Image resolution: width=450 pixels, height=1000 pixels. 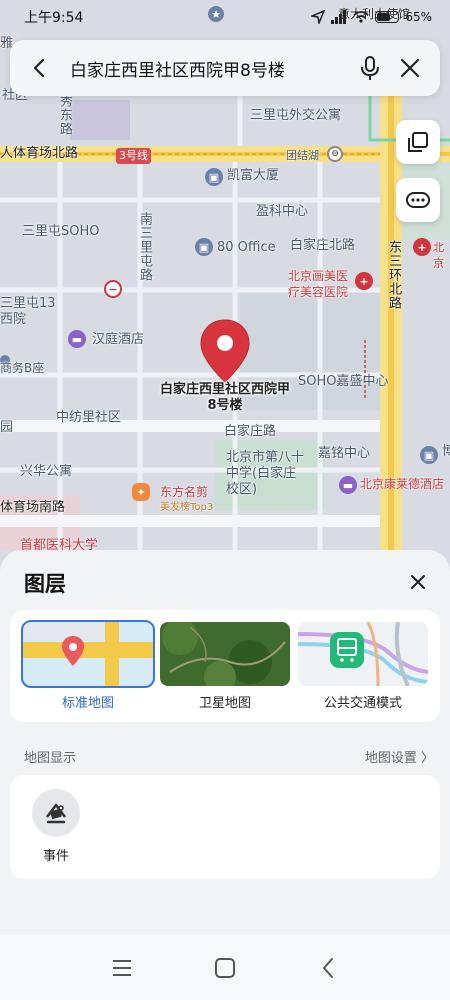 I want to click on salon-icon: ✦, so click(x=141, y=492).